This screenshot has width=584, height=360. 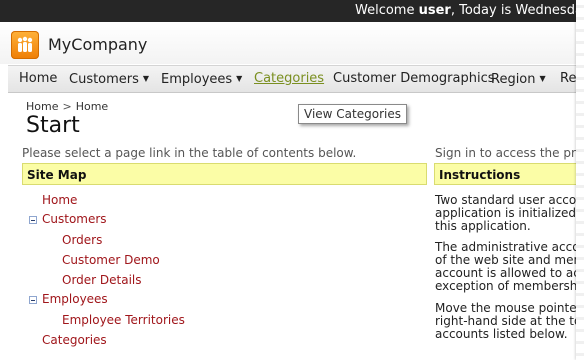 What do you see at coordinates (111, 260) in the screenshot?
I see `tree-item-customer-demo: Customer Demo` at bounding box center [111, 260].